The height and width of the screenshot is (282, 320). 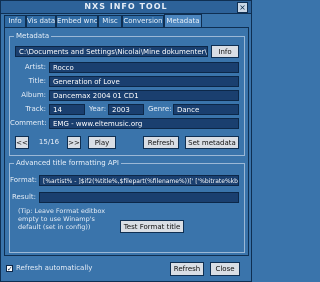 I want to click on year-field: 2003, so click(x=126, y=109).